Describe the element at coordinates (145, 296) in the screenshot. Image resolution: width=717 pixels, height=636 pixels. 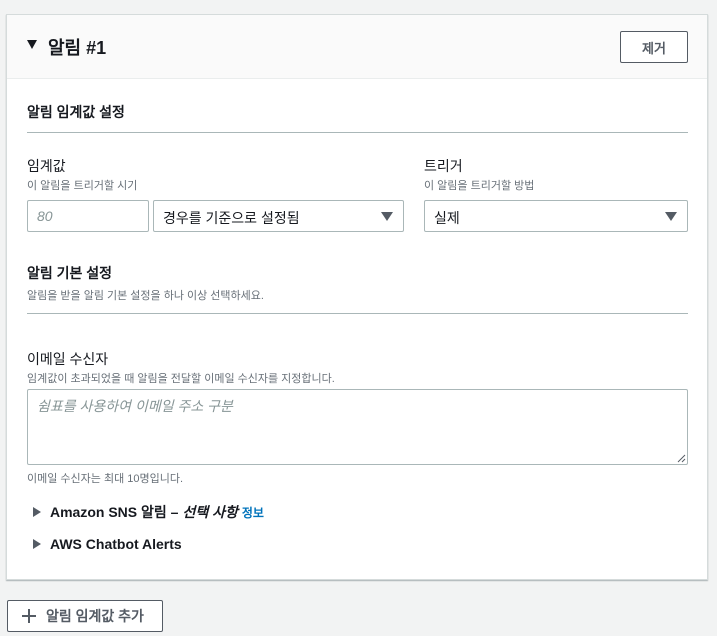
I see `preferences-section-description: 알림을 받을 알림 기본 설정을 하나 이상 선택하세요.` at that location.